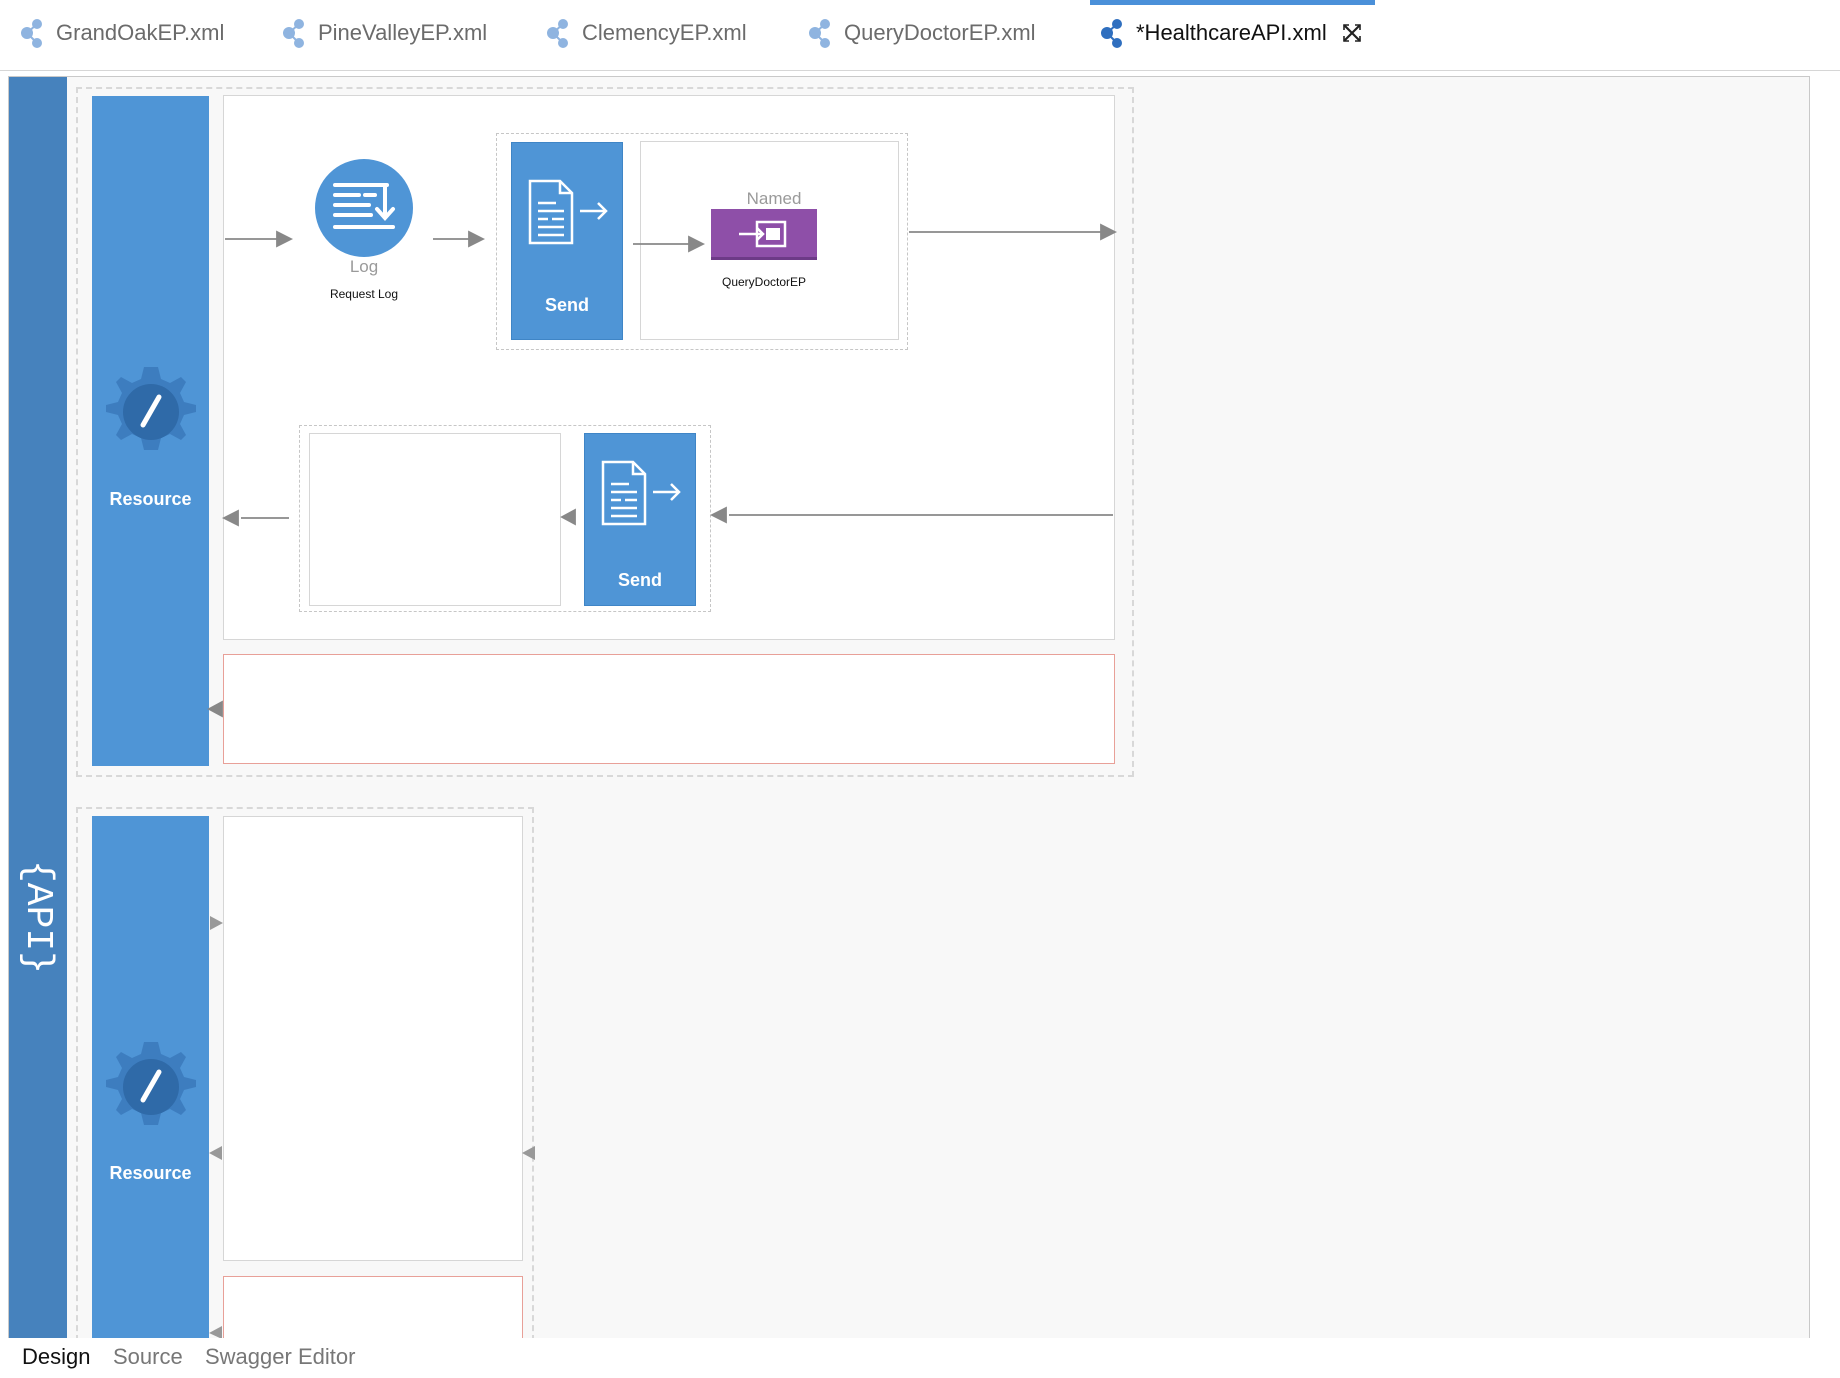 The height and width of the screenshot is (1378, 1840). Describe the element at coordinates (403, 32) in the screenshot. I see `tab-label: PineValleyEP.xml` at that location.